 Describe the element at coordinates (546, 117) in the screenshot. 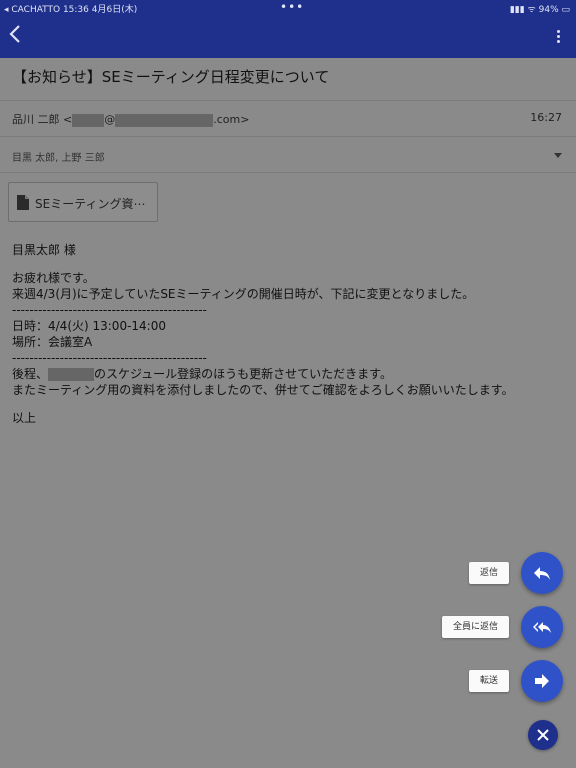

I see `received-time: 16:27` at that location.